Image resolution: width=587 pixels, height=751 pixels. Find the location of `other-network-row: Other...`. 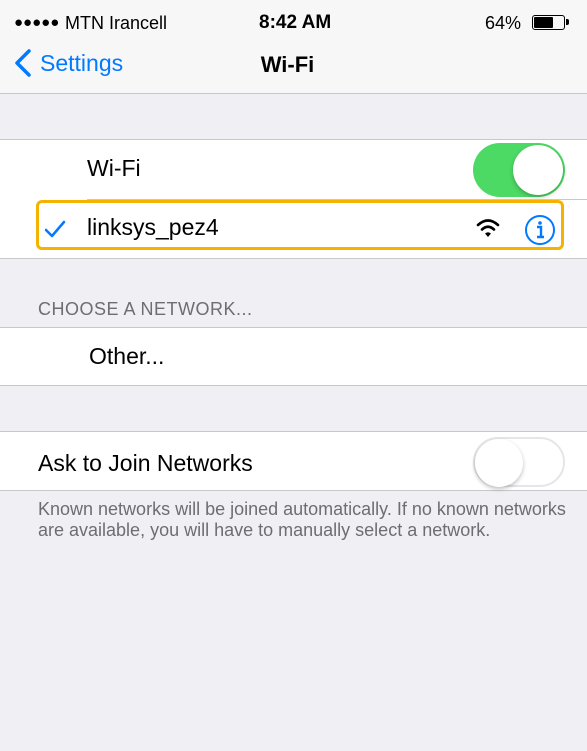

other-network-row: Other... is located at coordinates (293, 357).